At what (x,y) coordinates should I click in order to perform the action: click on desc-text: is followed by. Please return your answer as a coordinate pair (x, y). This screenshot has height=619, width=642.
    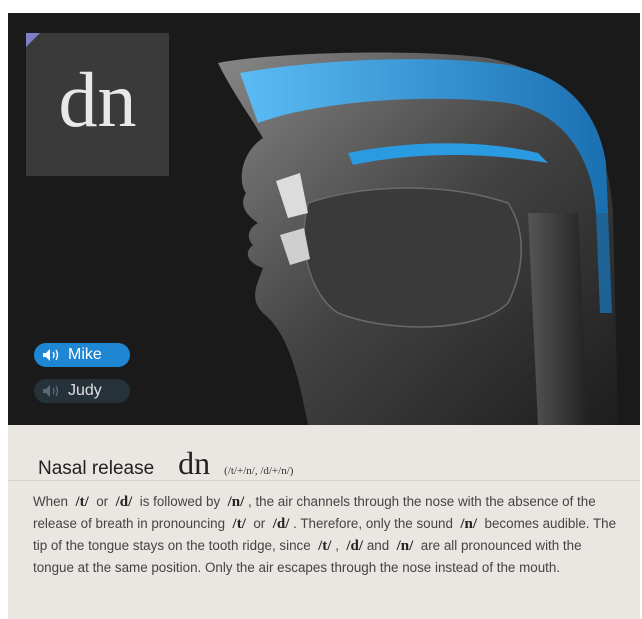
    Looking at the image, I should click on (180, 501).